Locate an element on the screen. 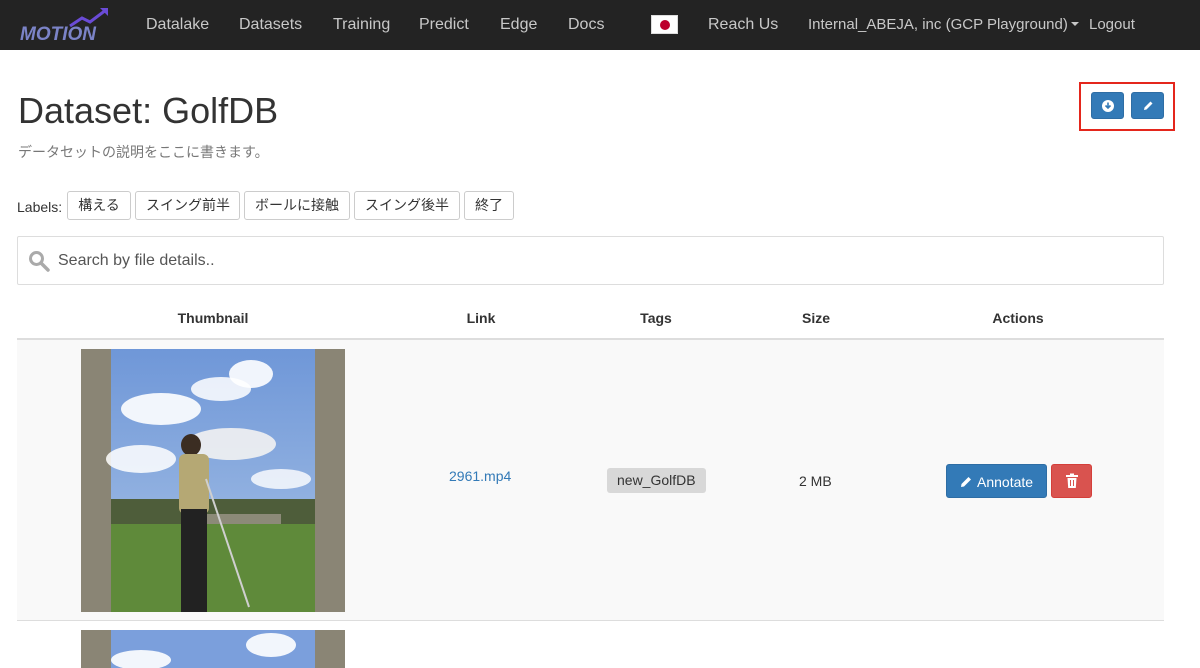 The height and width of the screenshot is (668, 1200). nav-reach-us: Reach Us is located at coordinates (743, 25).